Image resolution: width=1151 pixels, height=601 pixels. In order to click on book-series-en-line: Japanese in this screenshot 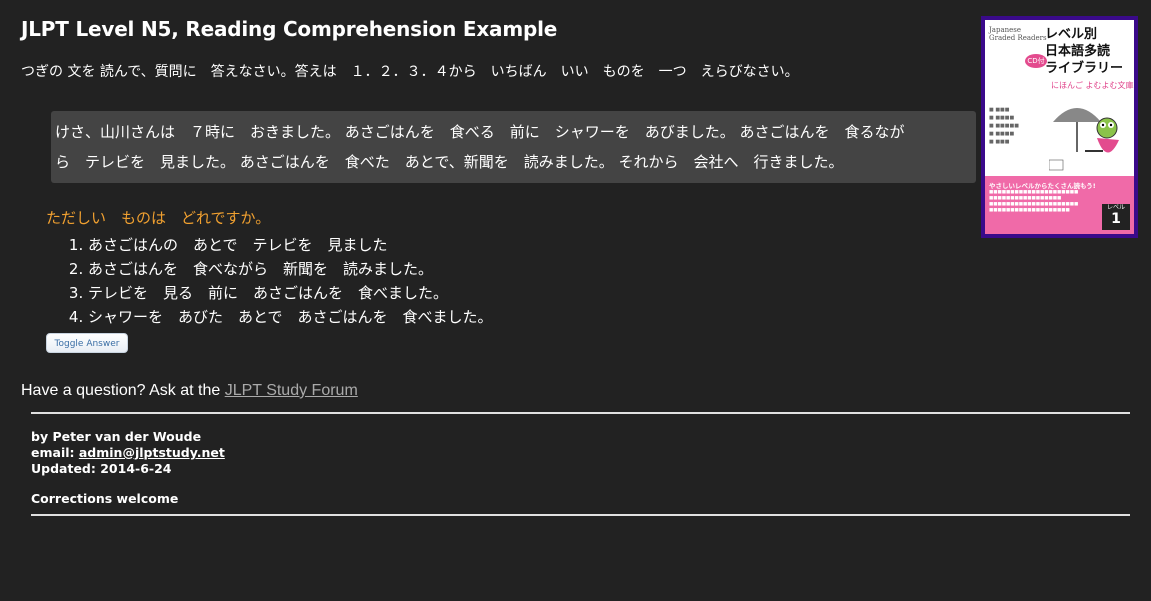, I will do `click(1005, 30)`.